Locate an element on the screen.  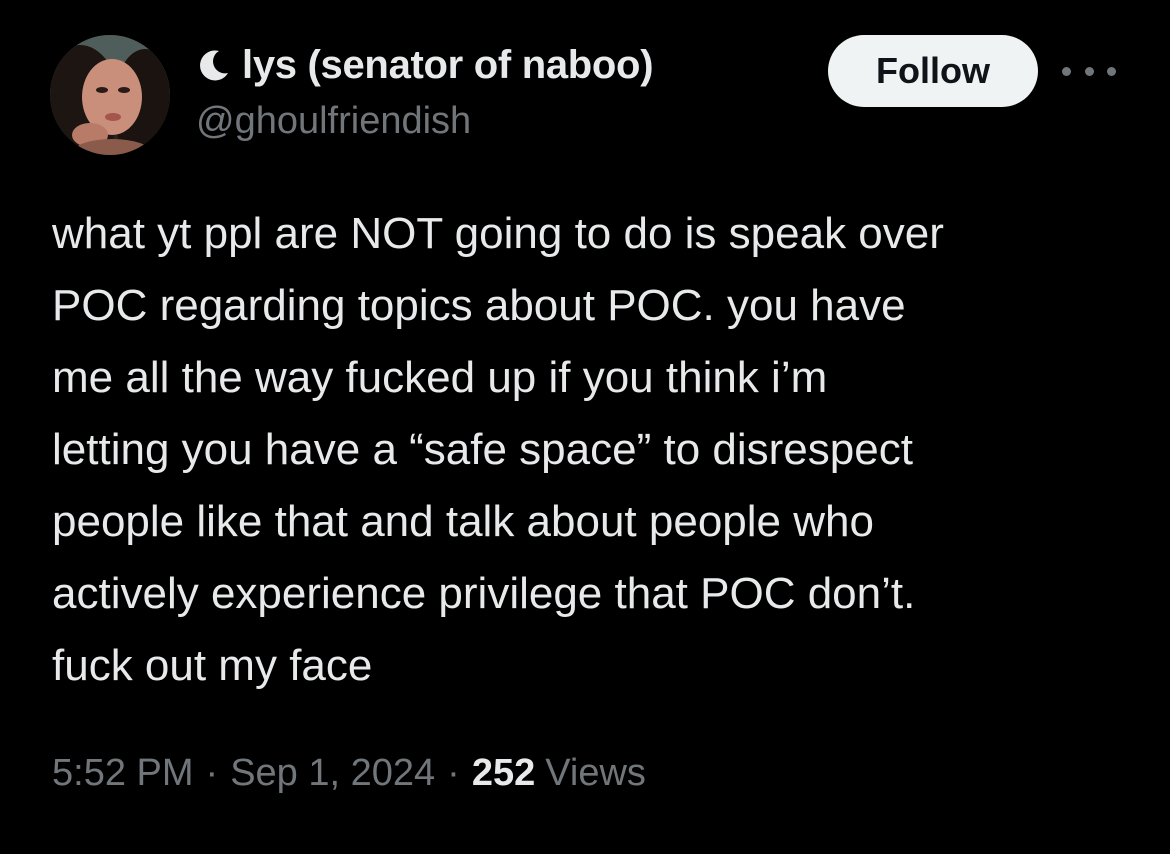
tweet-time: 5:52 PM is located at coordinates (123, 773).